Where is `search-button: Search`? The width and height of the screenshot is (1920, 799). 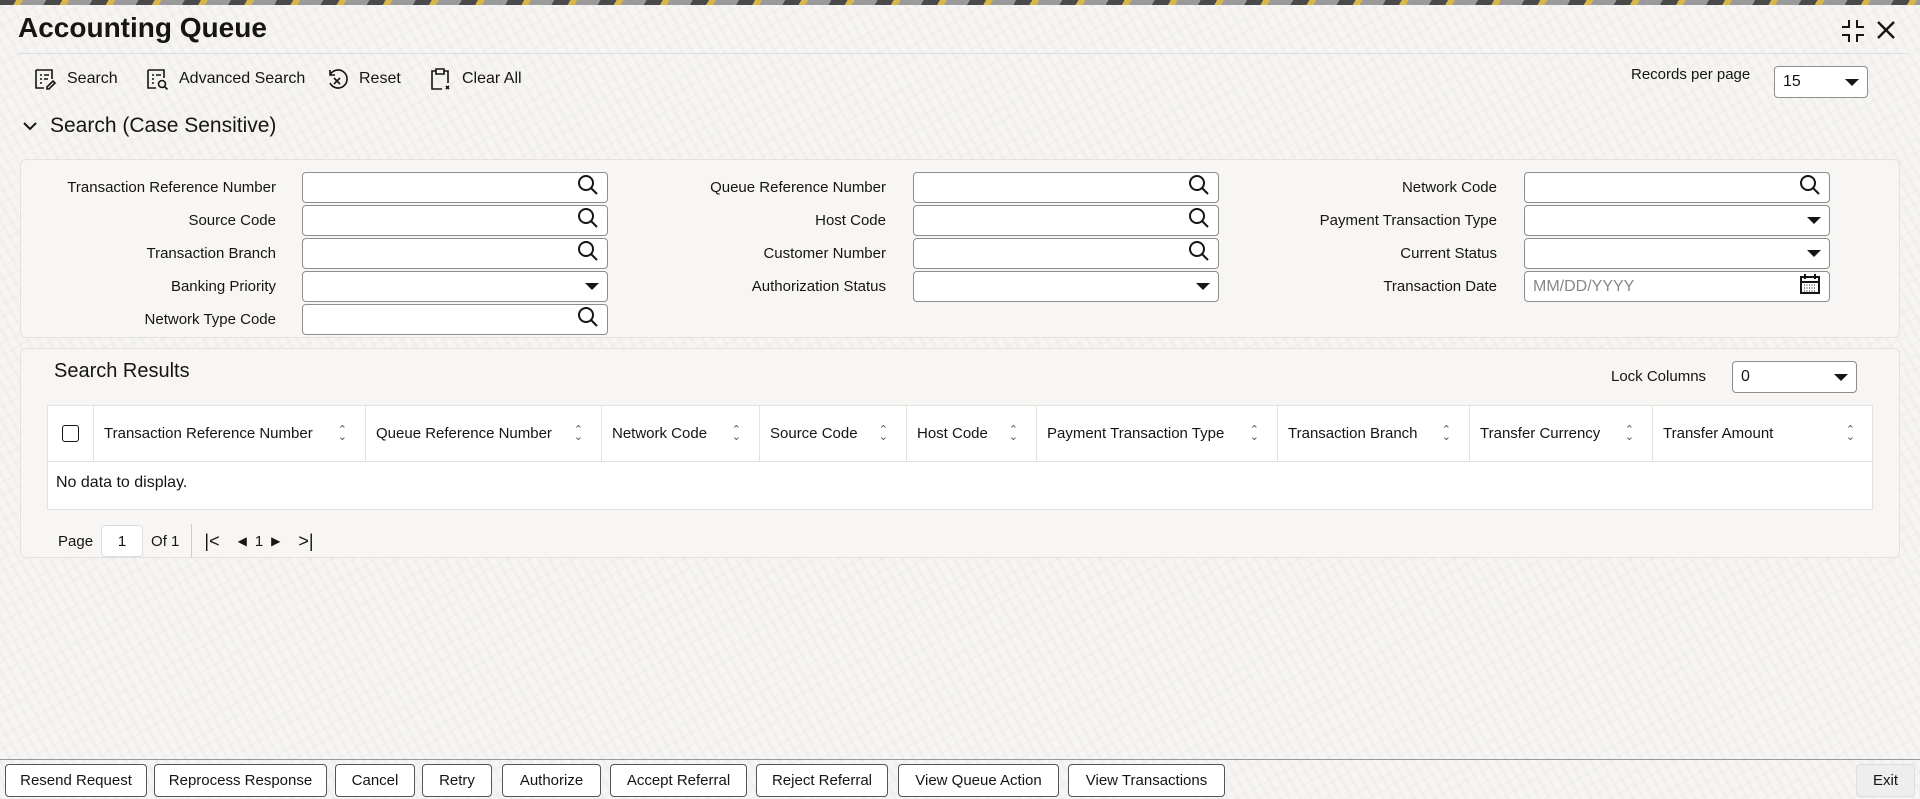
search-button: Search is located at coordinates (75, 79).